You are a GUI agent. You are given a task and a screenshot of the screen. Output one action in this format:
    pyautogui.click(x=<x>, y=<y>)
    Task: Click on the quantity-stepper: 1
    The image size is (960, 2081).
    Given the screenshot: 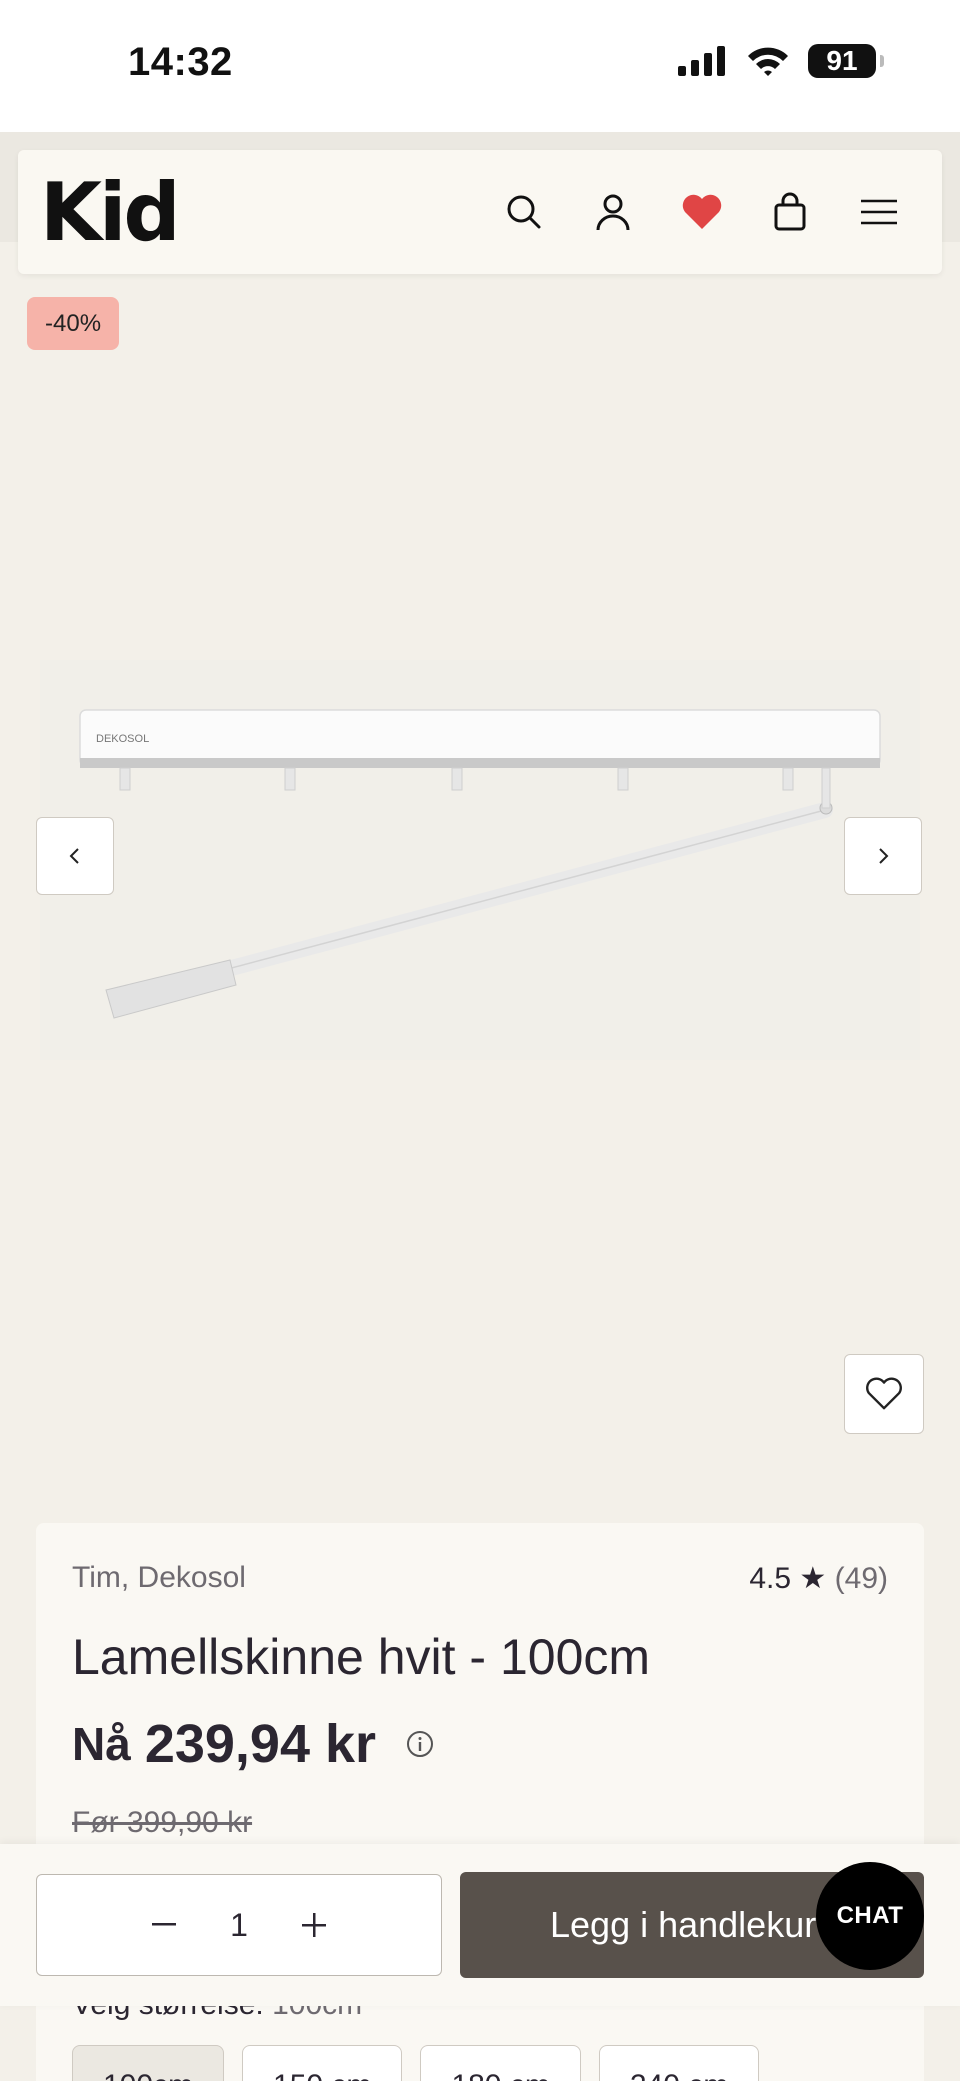 What is the action you would take?
    pyautogui.click(x=239, y=1925)
    